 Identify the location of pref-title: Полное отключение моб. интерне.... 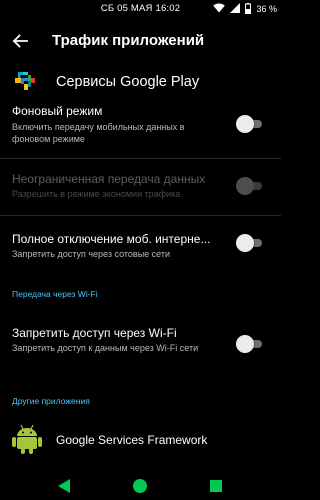
(111, 239).